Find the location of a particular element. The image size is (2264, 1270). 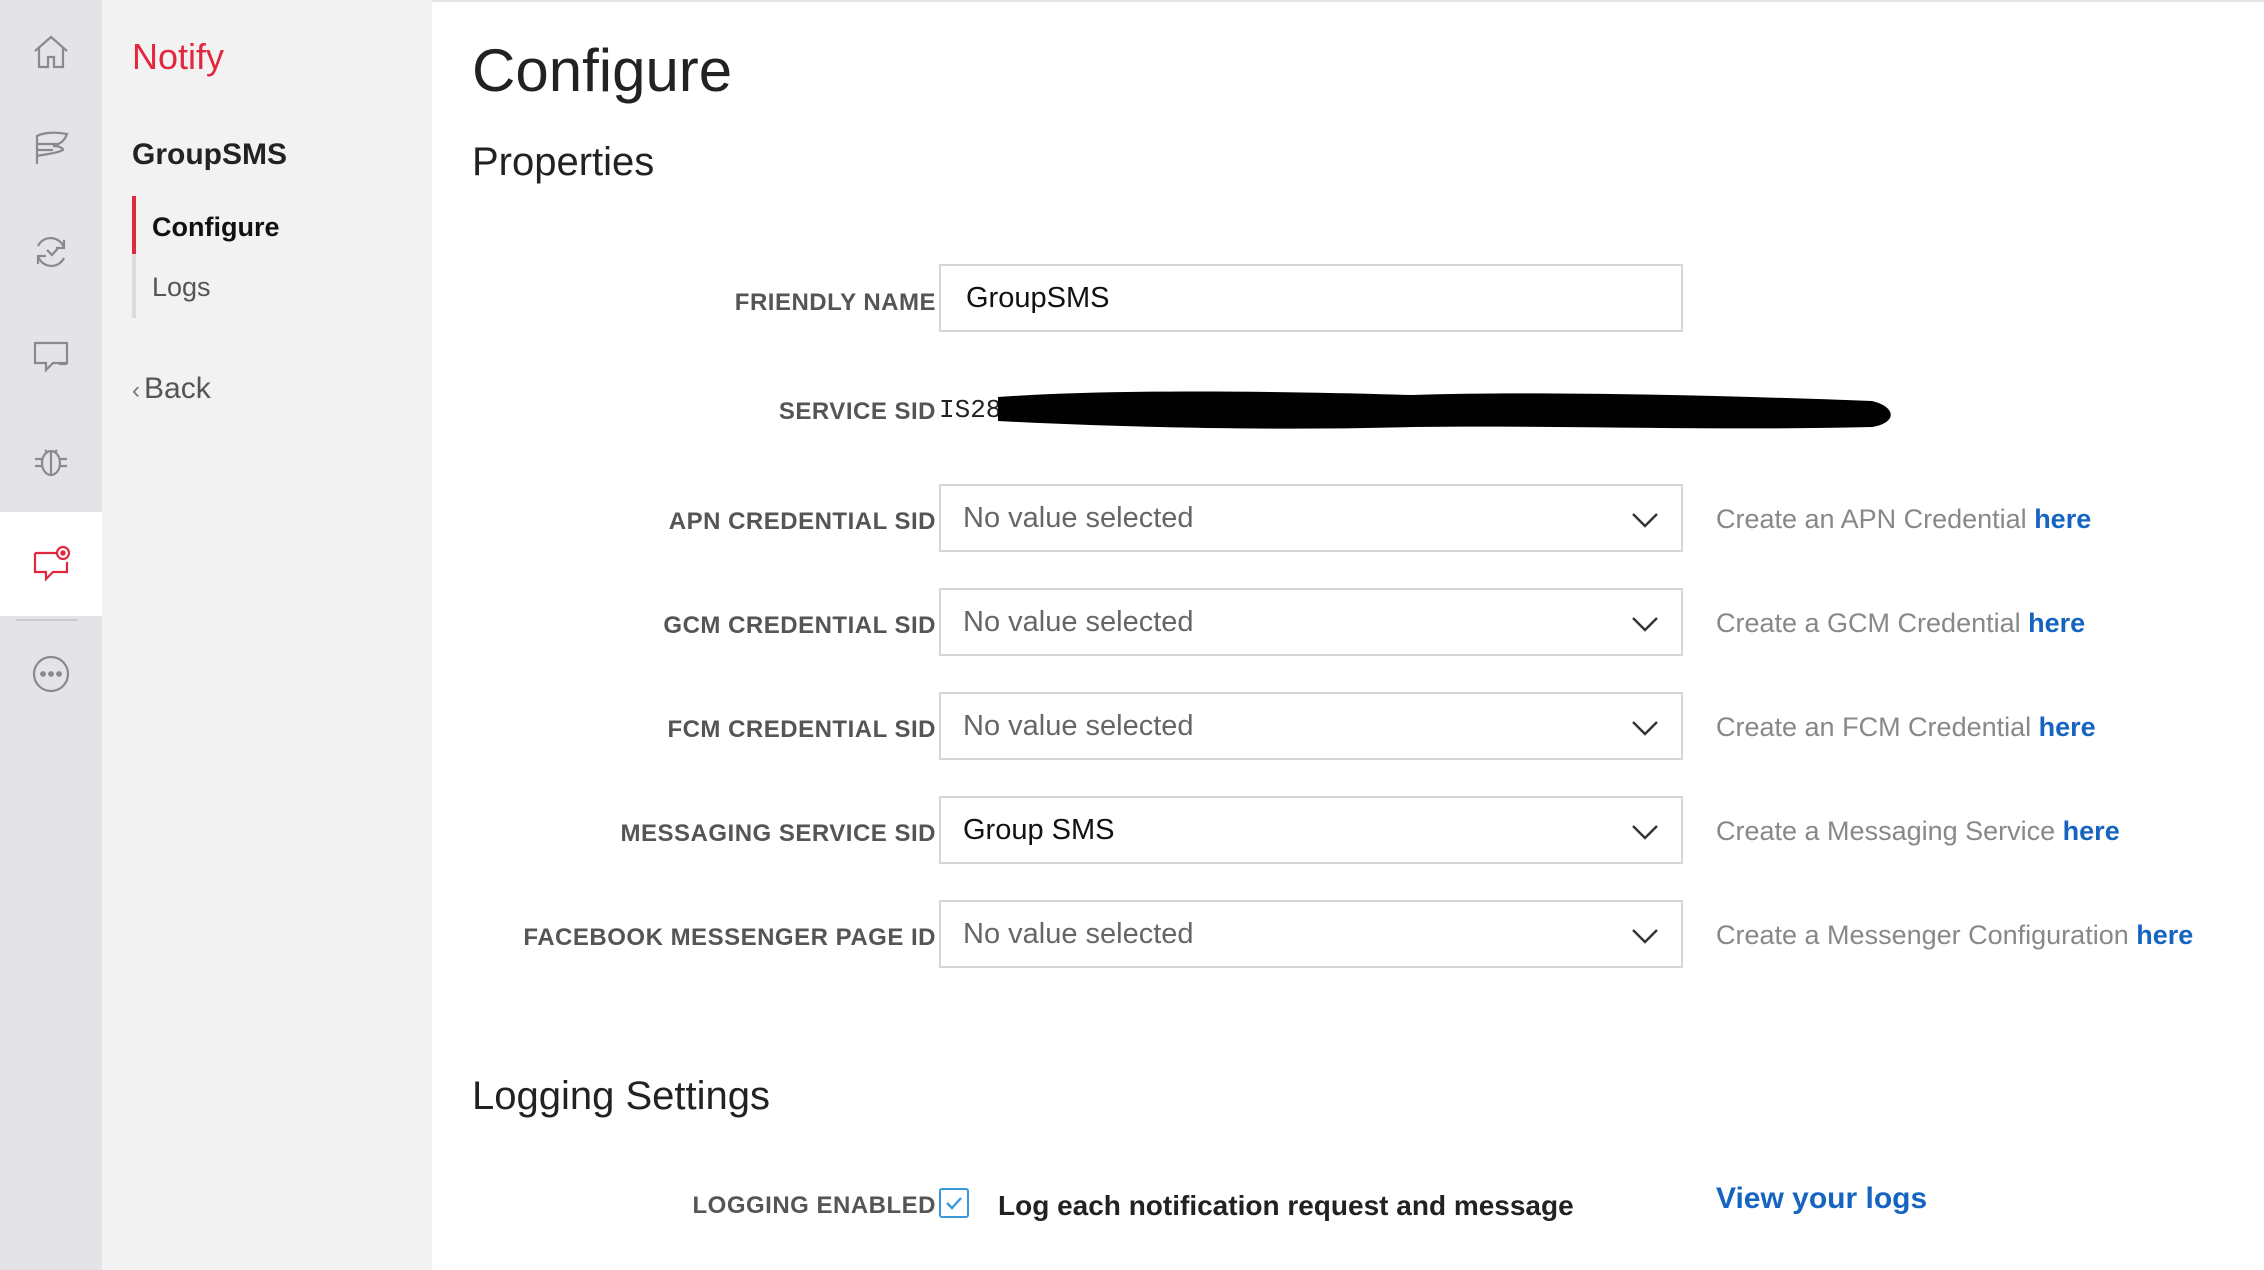

facebook-page-hint: Create a Messenger Configuration here is located at coordinates (1954, 935).